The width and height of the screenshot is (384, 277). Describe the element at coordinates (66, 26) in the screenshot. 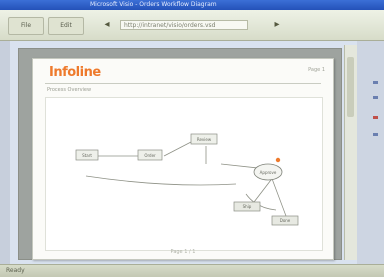

I see `edit-menu-button: Edit` at that location.